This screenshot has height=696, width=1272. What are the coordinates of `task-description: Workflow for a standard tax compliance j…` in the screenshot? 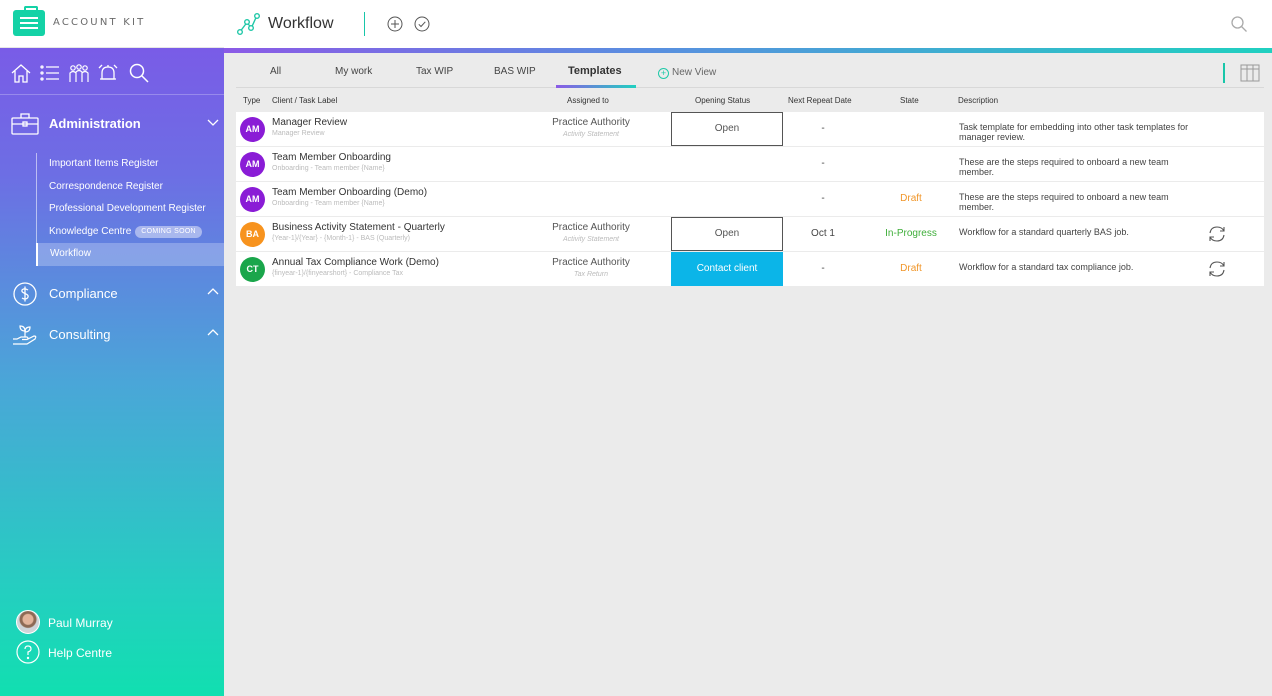 It's located at (1046, 267).